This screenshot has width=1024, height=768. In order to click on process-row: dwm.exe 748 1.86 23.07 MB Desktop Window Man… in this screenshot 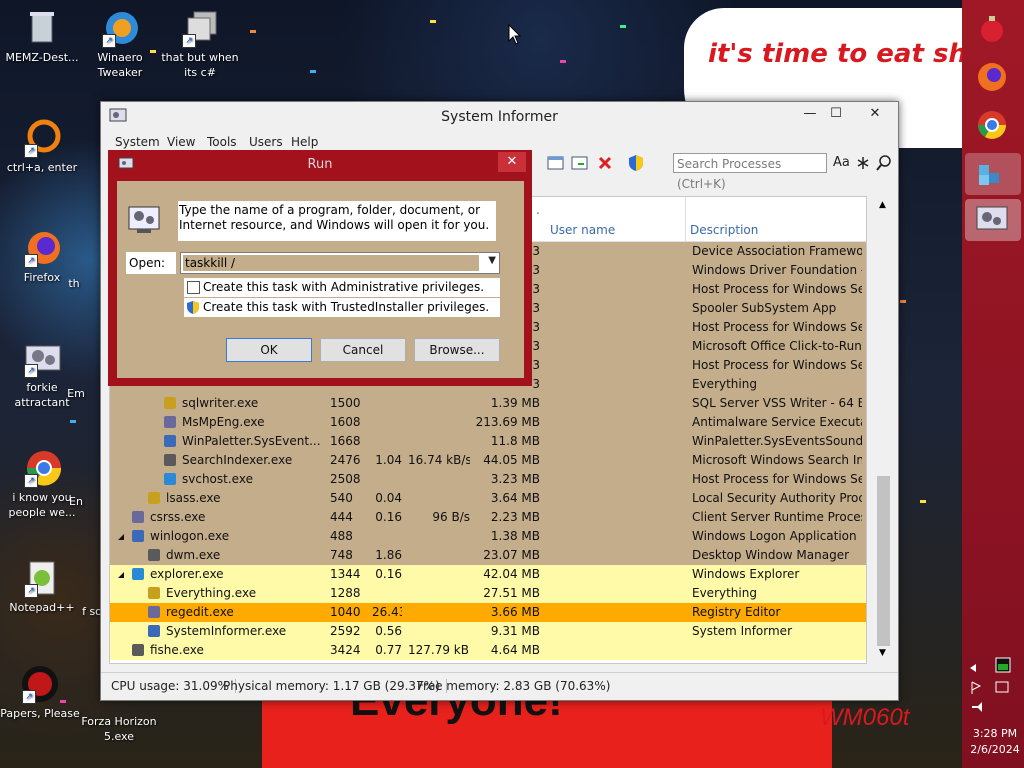, I will do `click(488, 555)`.